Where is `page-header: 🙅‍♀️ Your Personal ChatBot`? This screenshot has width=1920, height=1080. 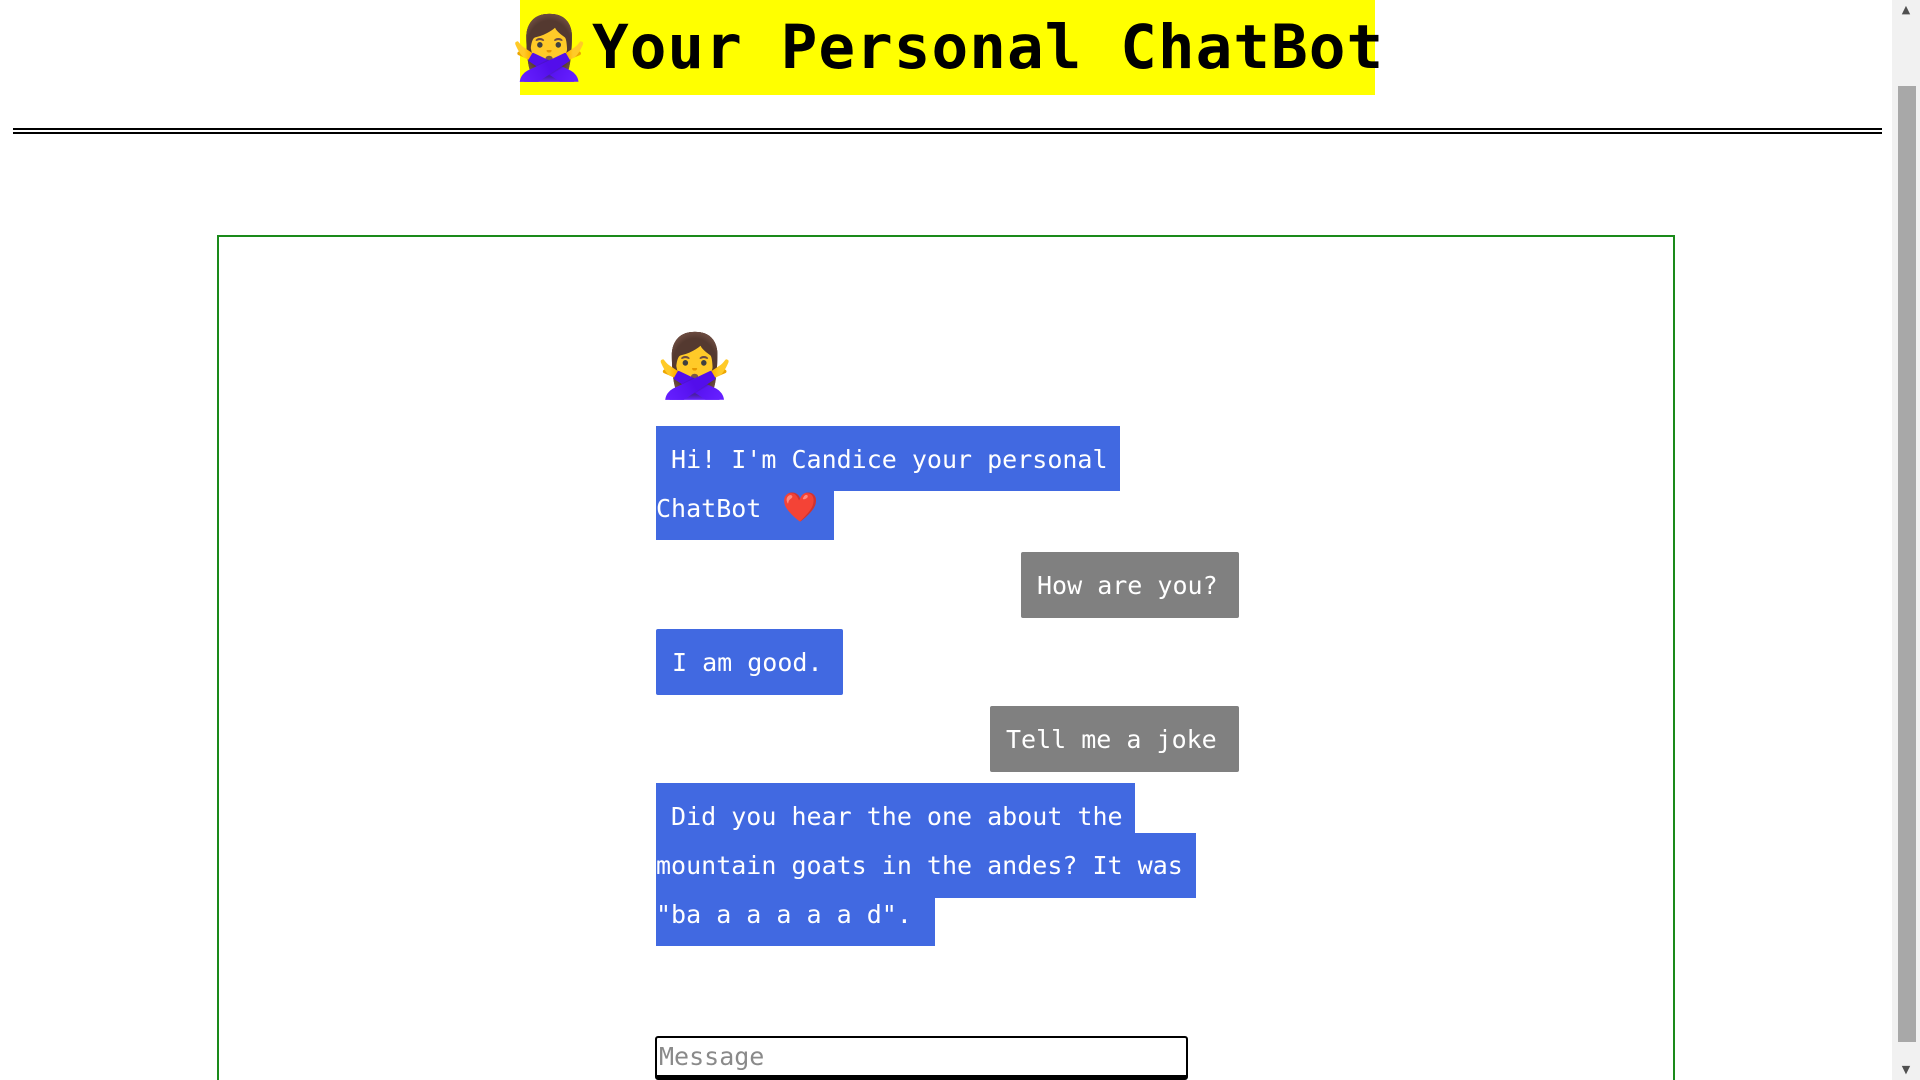 page-header: 🙅‍♀️ Your Personal ChatBot is located at coordinates (947, 47).